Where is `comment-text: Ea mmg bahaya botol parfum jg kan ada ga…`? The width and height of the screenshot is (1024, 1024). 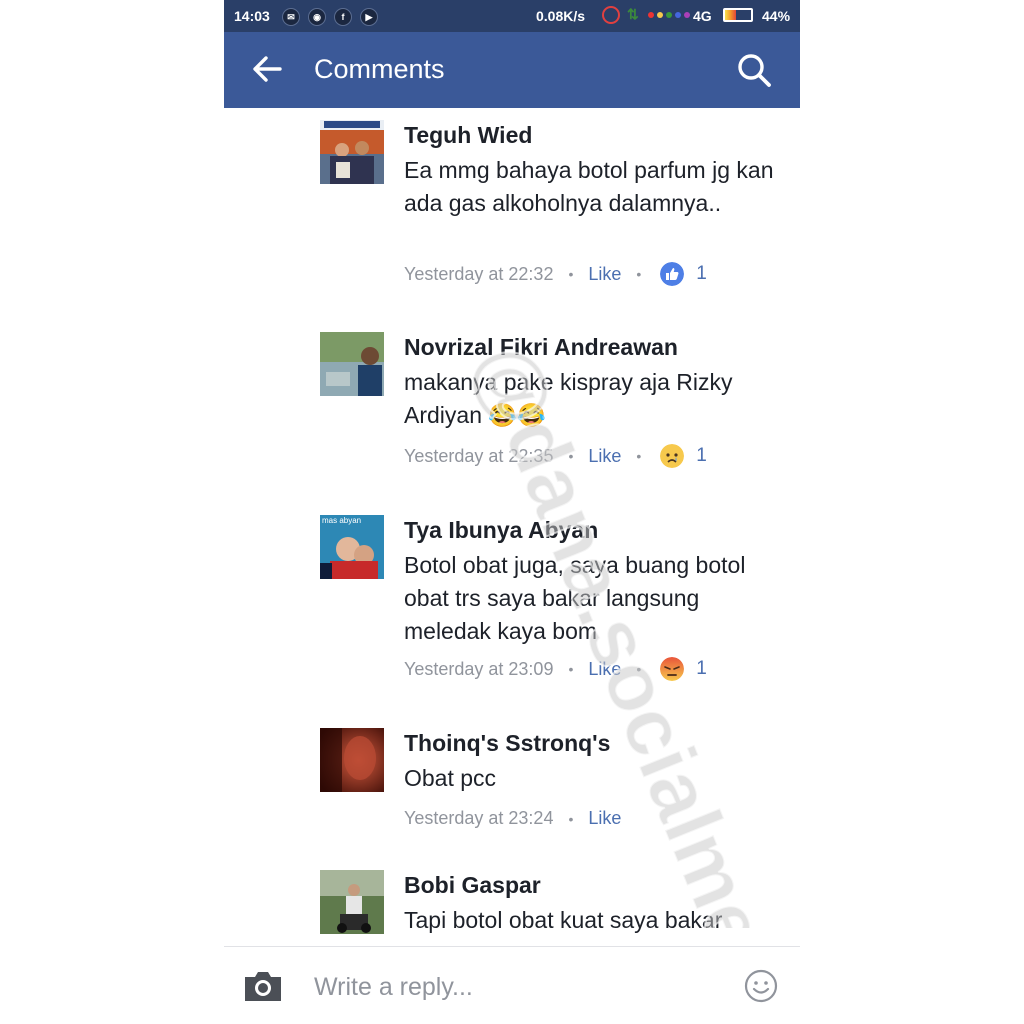 comment-text: Ea mmg bahaya botol parfum jg kan ada ga… is located at coordinates (589, 186).